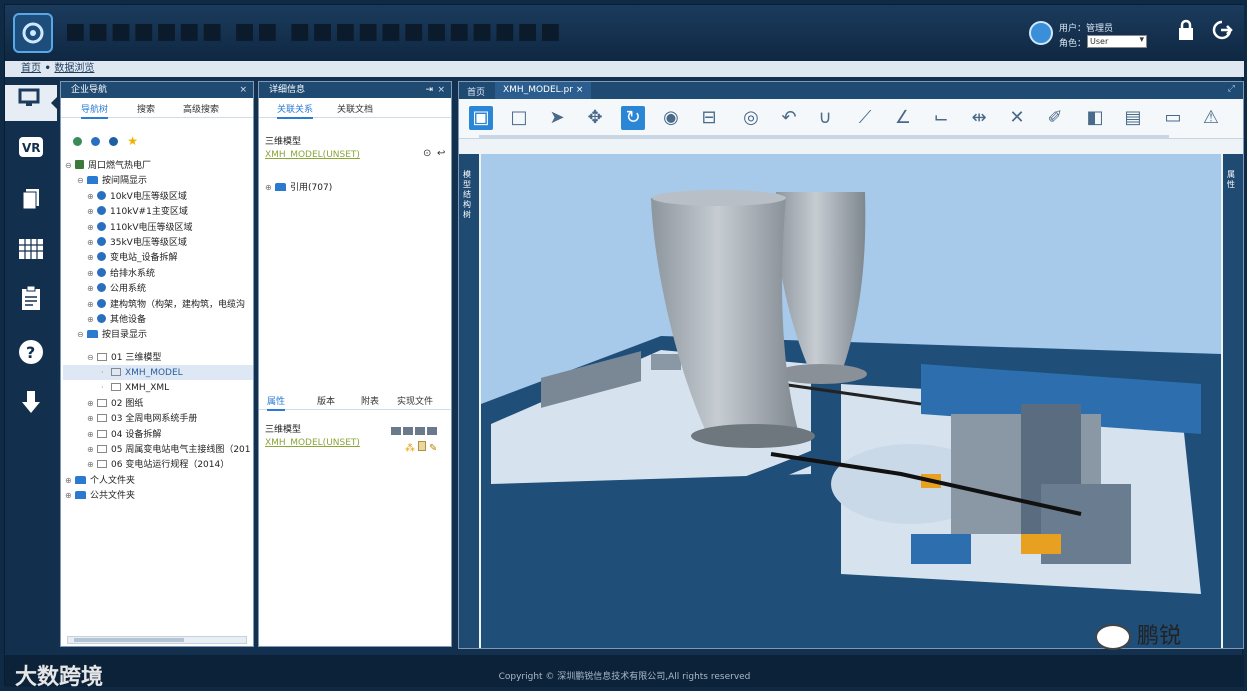  What do you see at coordinates (789, 118) in the screenshot?
I see `undo-icon: ↶` at bounding box center [789, 118].